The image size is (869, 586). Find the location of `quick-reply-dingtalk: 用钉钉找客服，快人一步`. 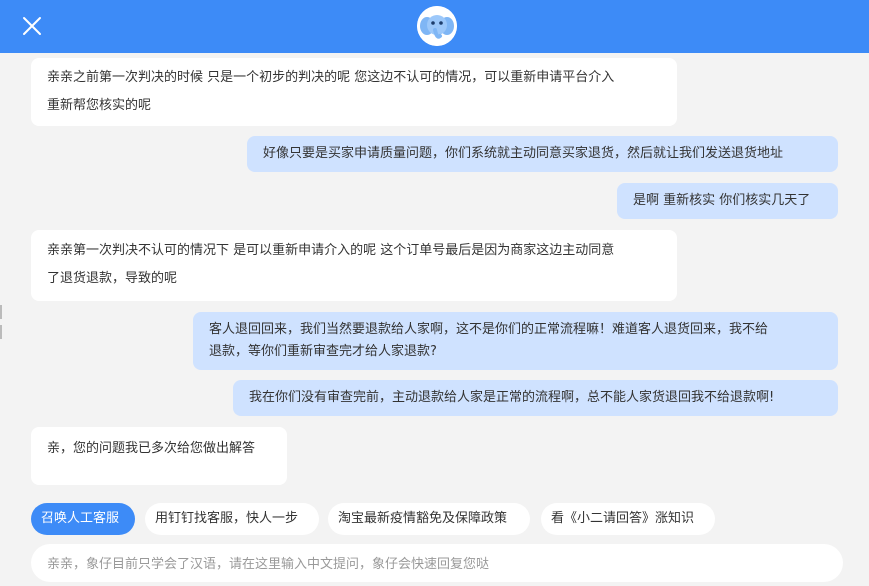

quick-reply-dingtalk: 用钉钉找客服，快人一步 is located at coordinates (232, 519).